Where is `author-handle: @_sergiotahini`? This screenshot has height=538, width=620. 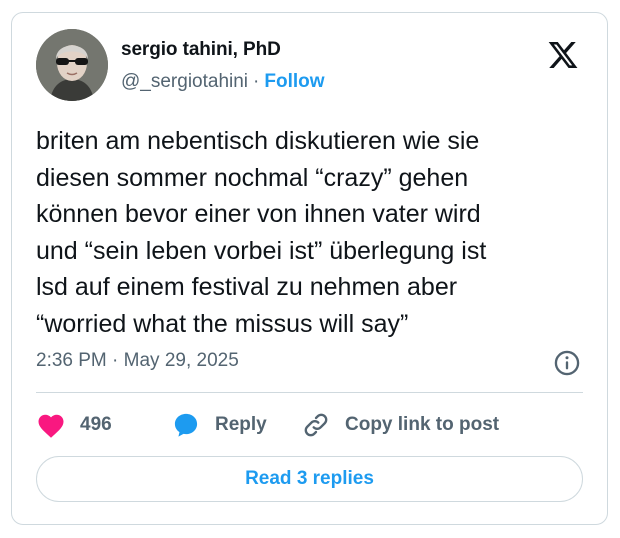 author-handle: @_sergiotahini is located at coordinates (184, 81).